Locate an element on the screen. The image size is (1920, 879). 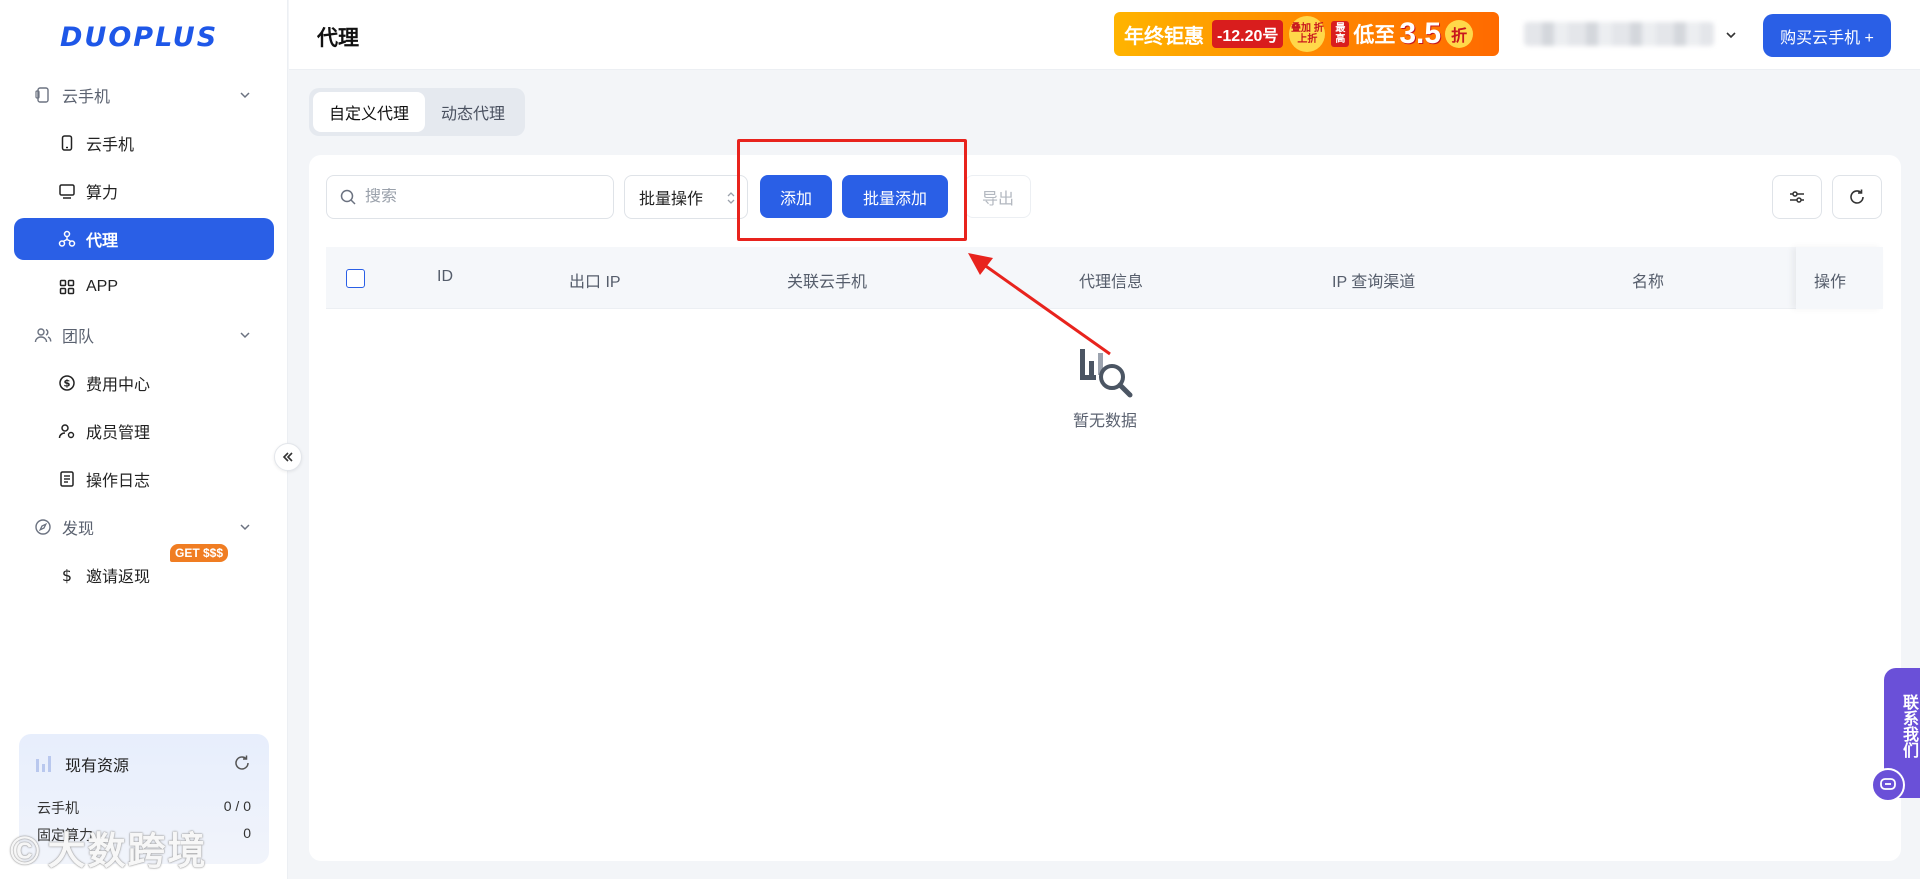
double-chevron-left-icon is located at coordinates (287, 457).